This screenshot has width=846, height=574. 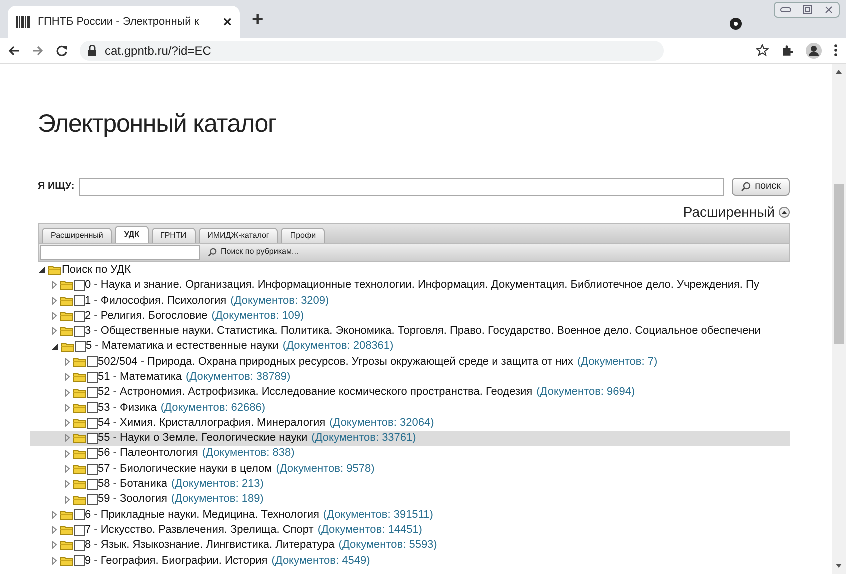 What do you see at coordinates (248, 453) in the screenshot?
I see `document-count-link: (Документов: 838)` at bounding box center [248, 453].